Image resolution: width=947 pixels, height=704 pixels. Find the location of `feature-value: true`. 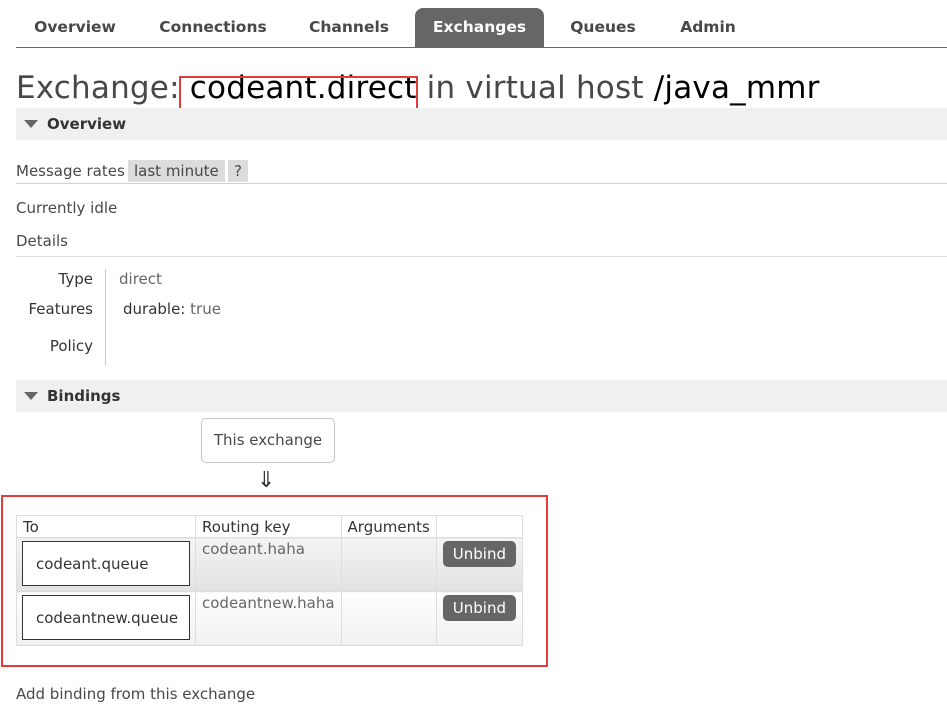

feature-value: true is located at coordinates (205, 309).